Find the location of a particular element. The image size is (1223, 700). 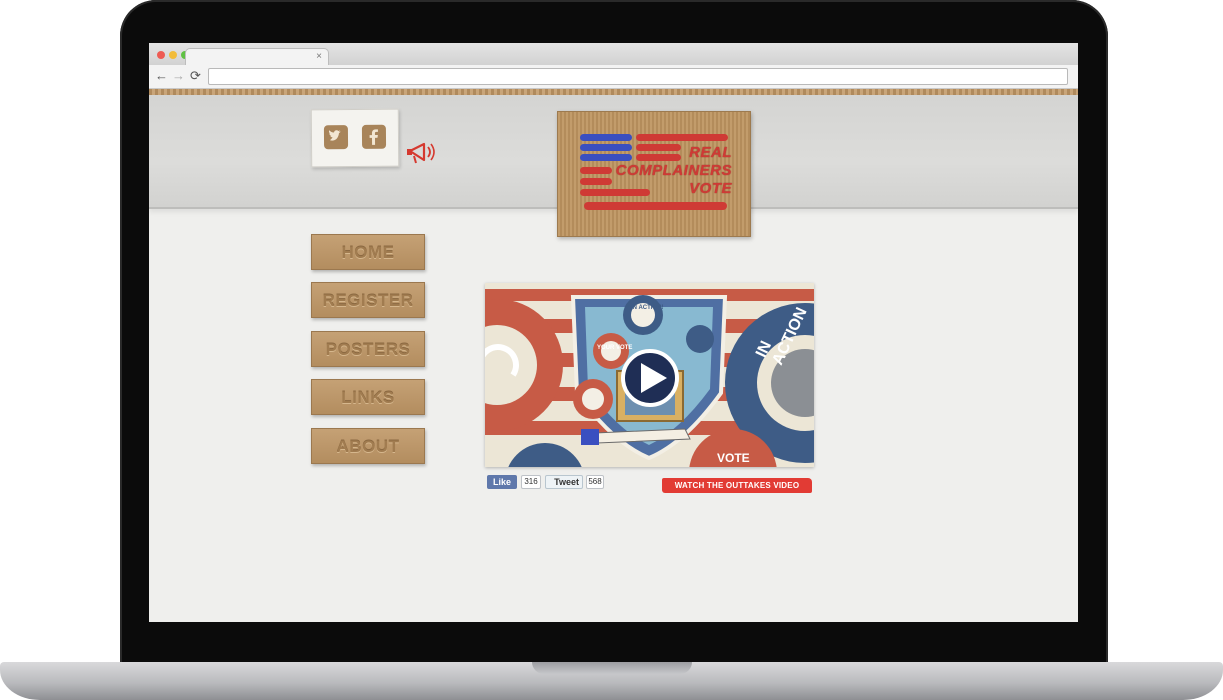

browser-tab-strip: × is located at coordinates (613, 54).